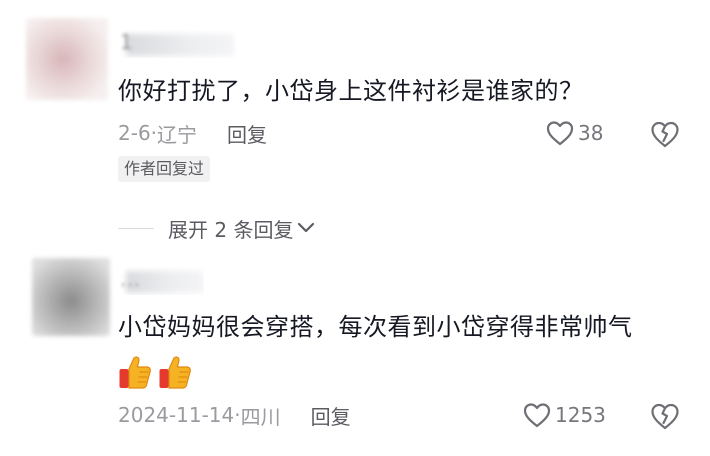 This screenshot has height=456, width=710. I want to click on like-button: 38, so click(574, 133).